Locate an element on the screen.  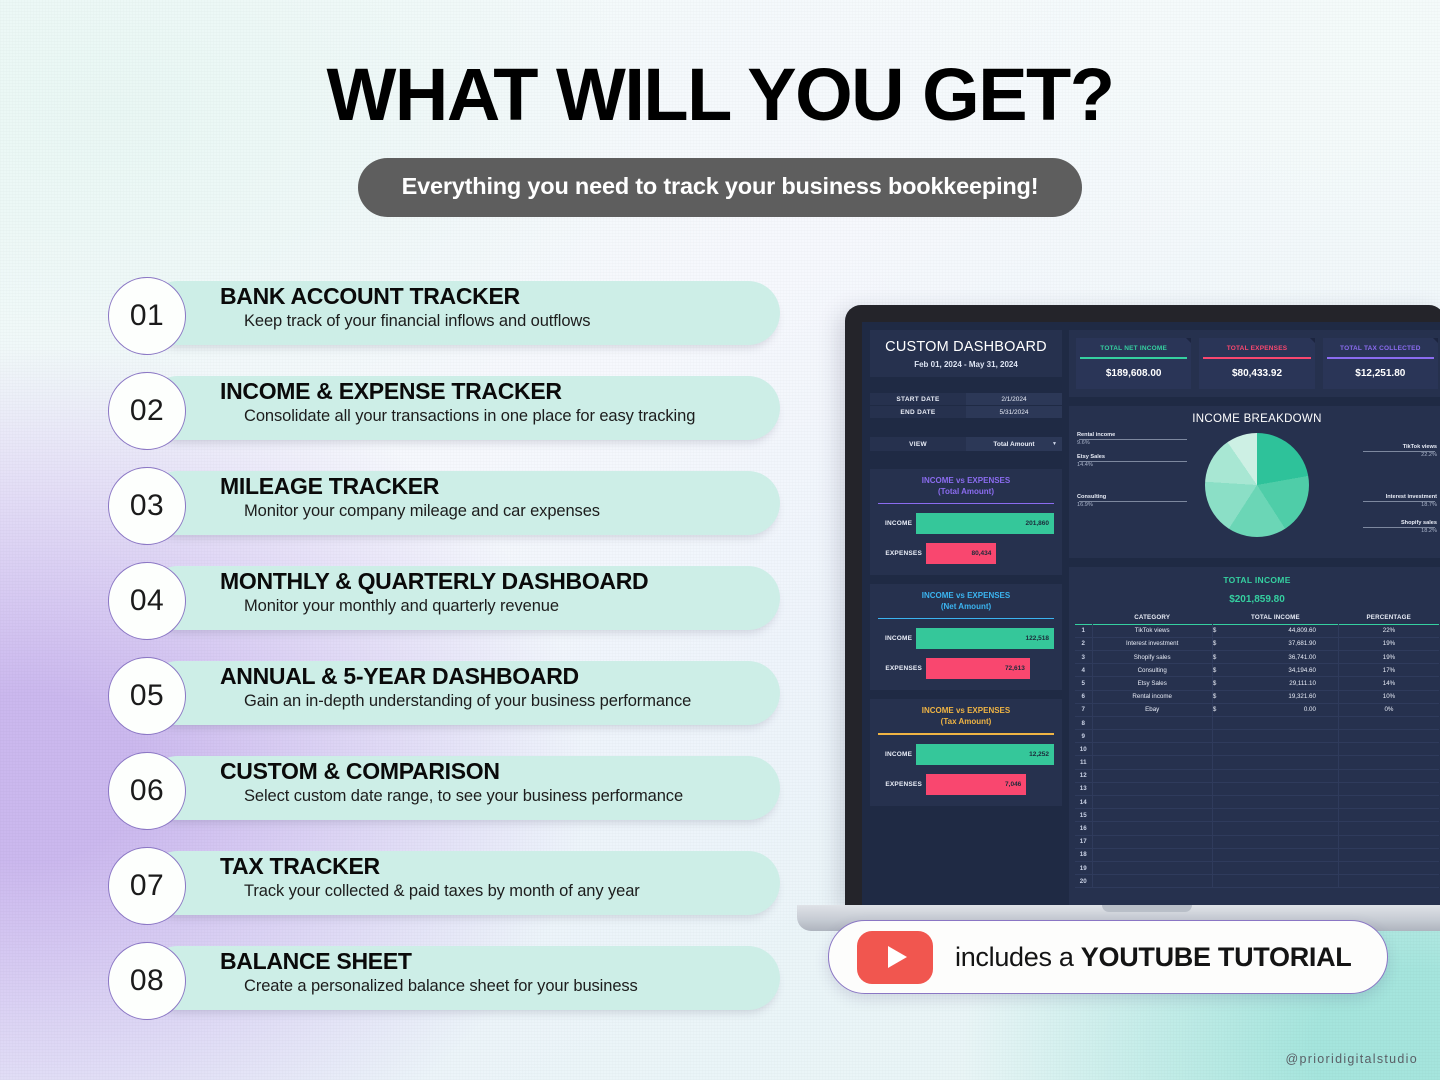
row-index: 18 is located at coordinates (1083, 855).